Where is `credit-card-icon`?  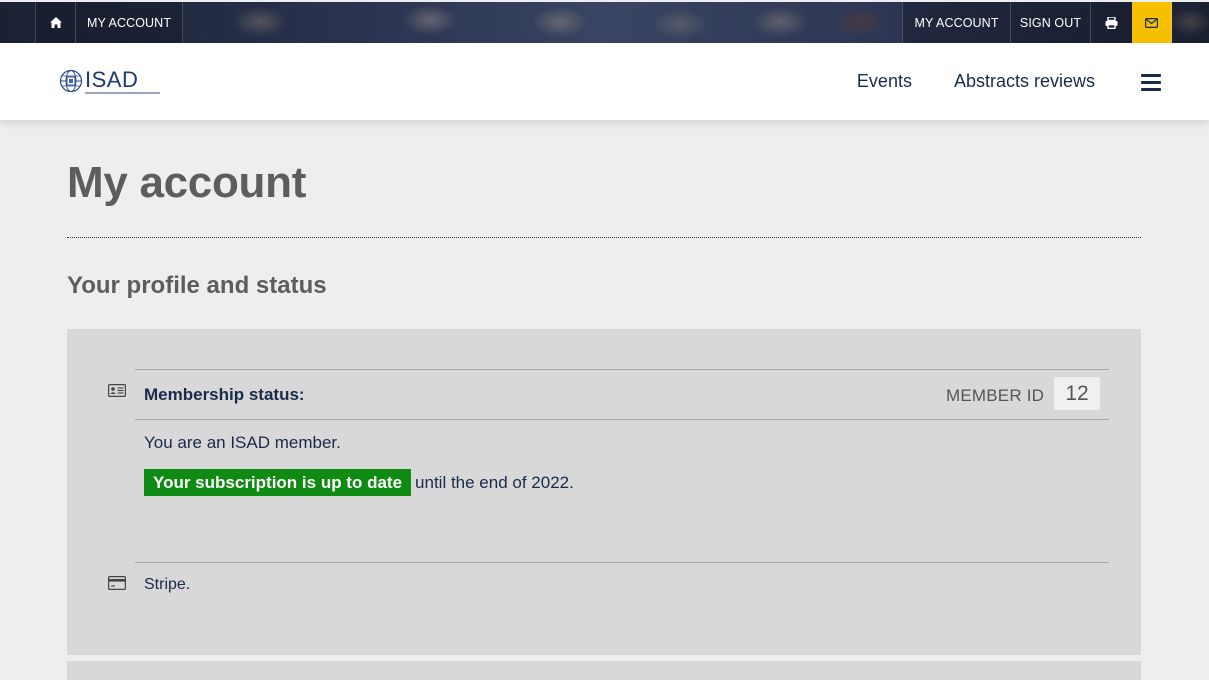
credit-card-icon is located at coordinates (117, 583).